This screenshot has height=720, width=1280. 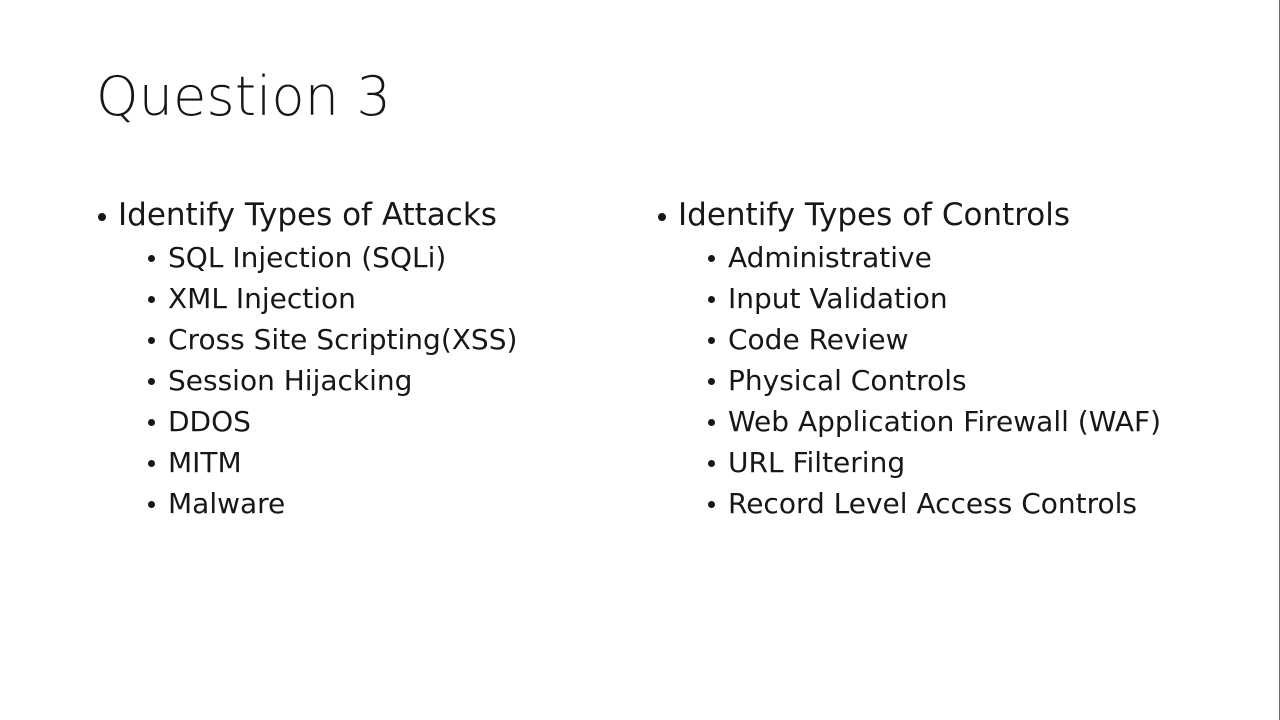 I want to click on list-item-label: Physical Controls, so click(x=847, y=380).